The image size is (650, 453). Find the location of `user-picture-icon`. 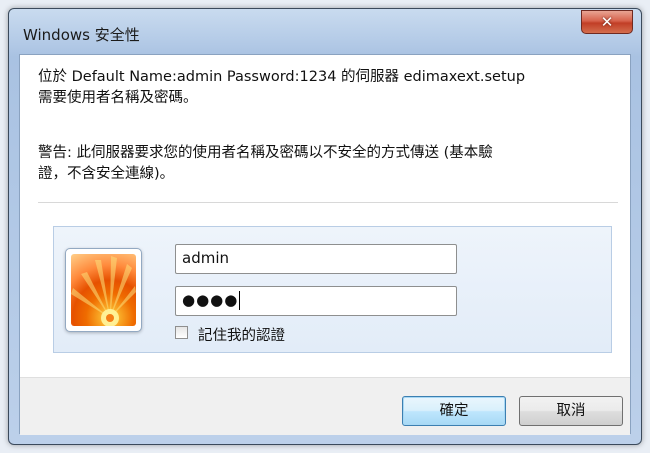

user-picture-icon is located at coordinates (103, 290).